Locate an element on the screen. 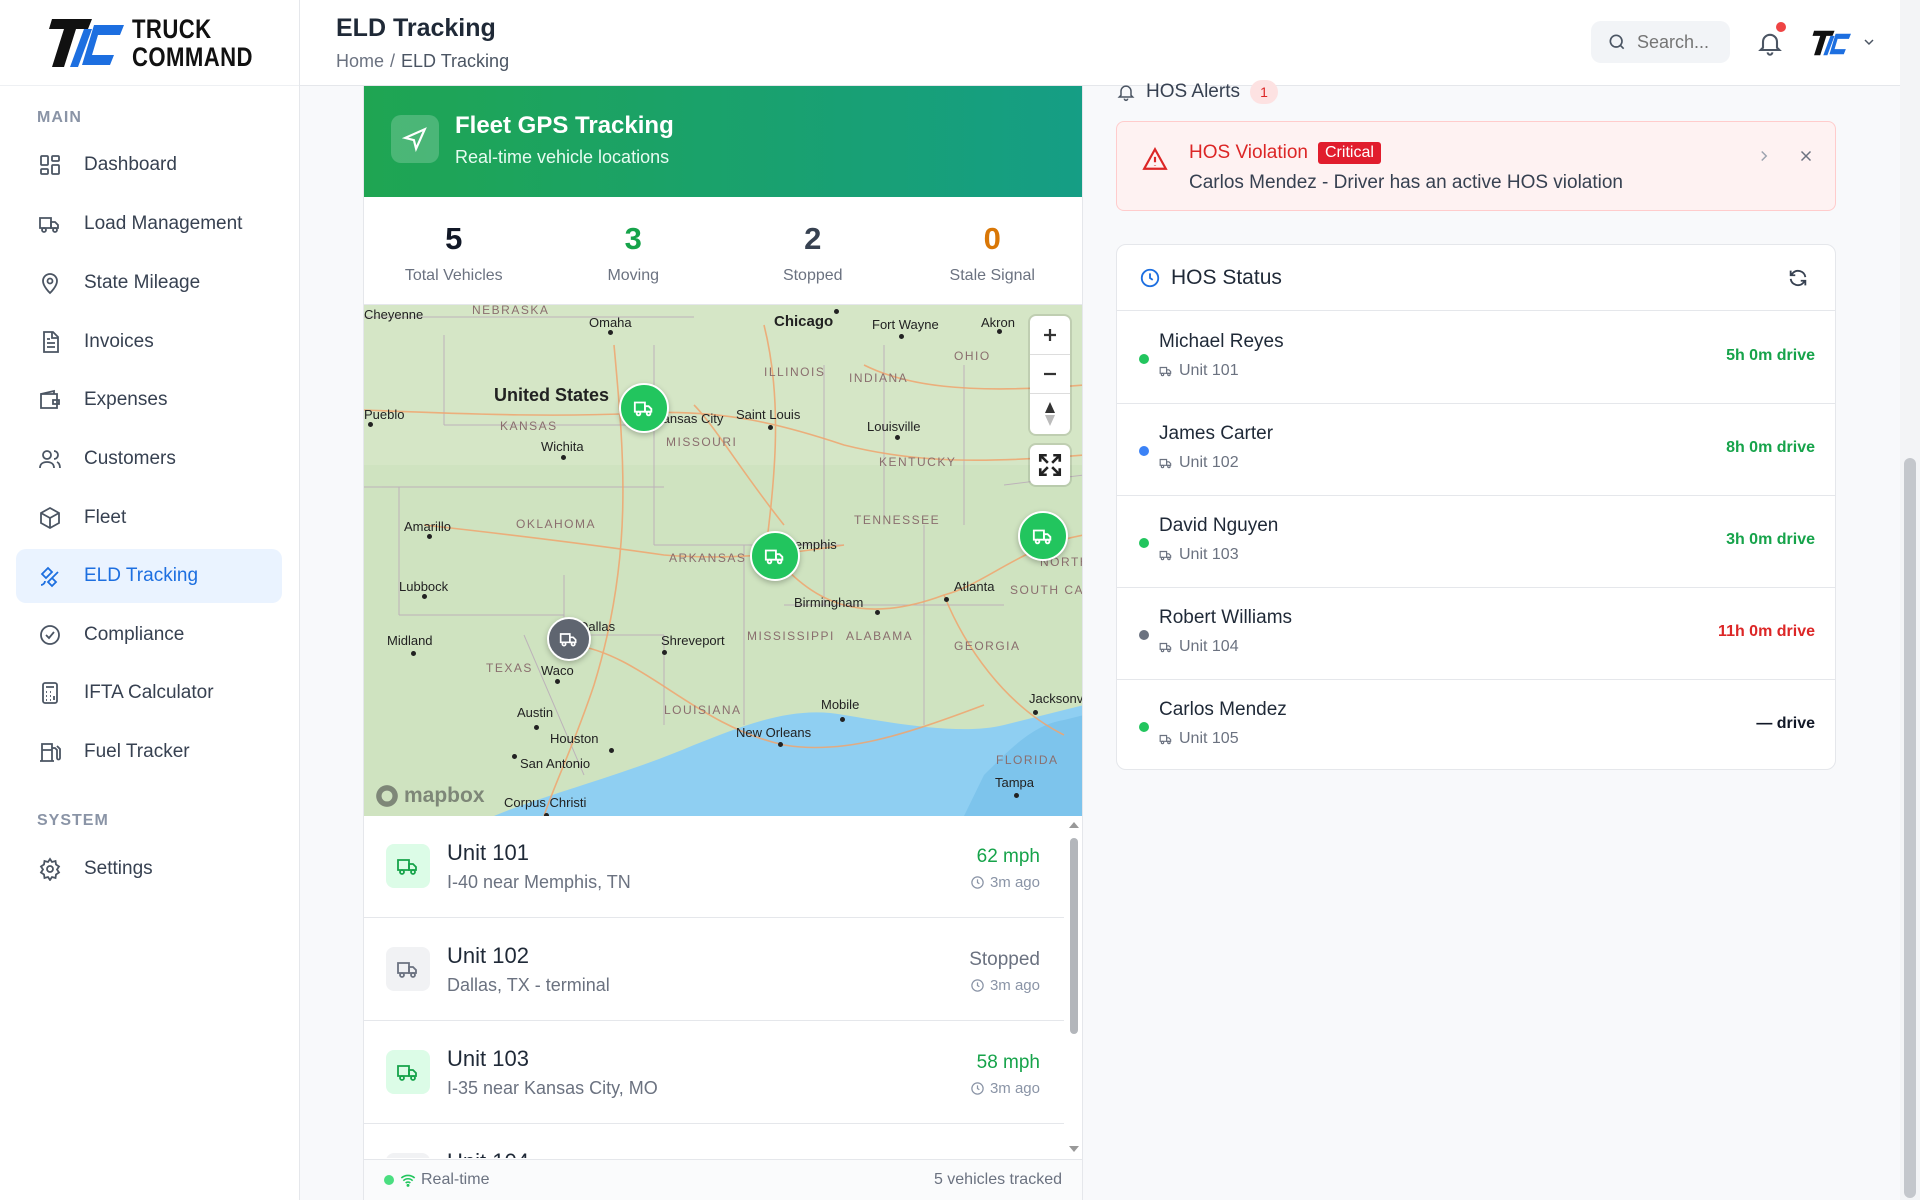 The image size is (1920, 1200). sidebar-item-compliance: Compliance is located at coordinates (149, 635).